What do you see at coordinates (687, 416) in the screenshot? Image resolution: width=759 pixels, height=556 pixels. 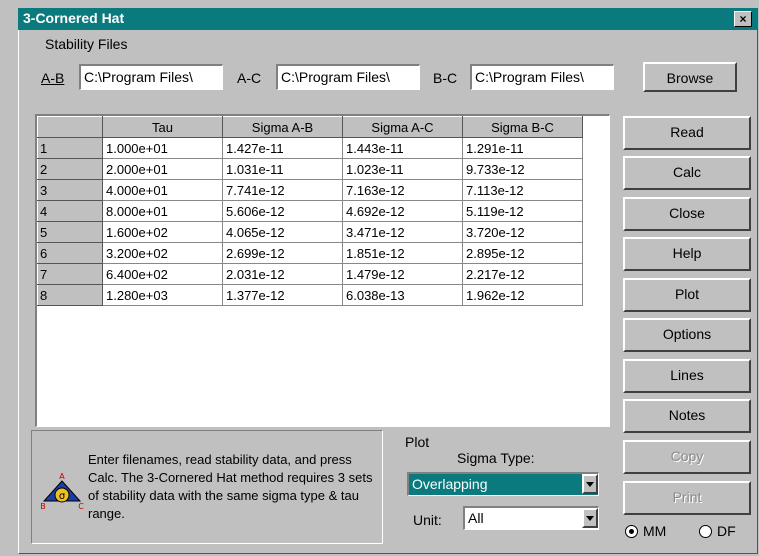 I see `notes-button: Notes` at bounding box center [687, 416].